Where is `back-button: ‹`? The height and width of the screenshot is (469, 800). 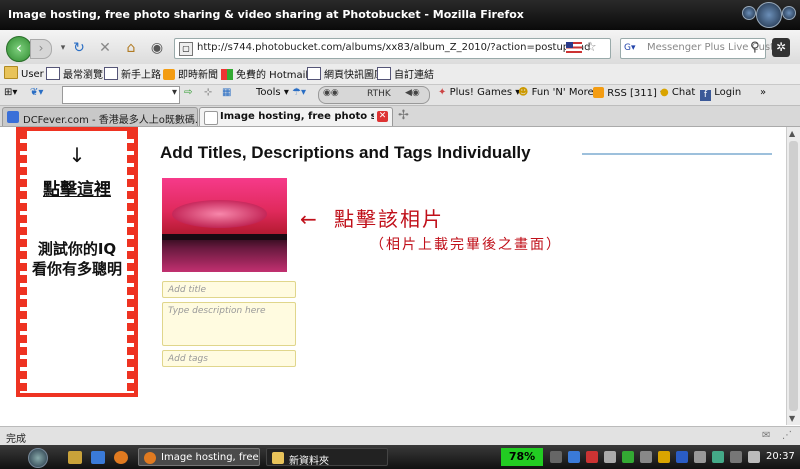 back-button: ‹ is located at coordinates (19, 49).